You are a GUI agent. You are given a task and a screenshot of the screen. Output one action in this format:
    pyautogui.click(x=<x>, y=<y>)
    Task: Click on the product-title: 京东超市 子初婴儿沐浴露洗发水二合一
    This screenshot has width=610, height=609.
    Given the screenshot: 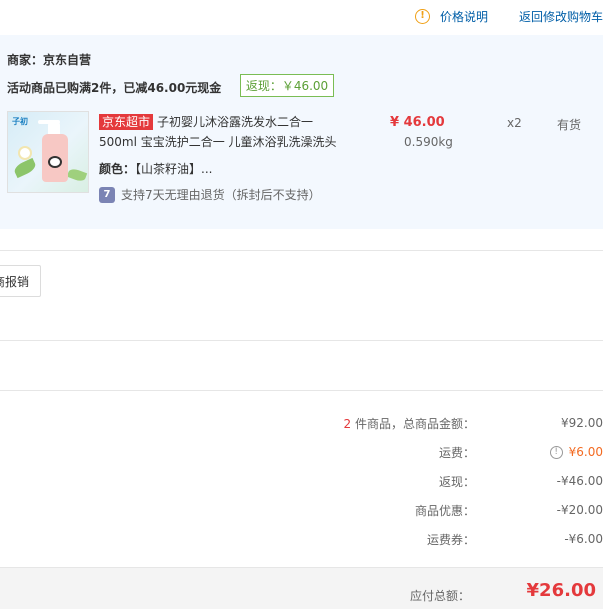 What is the action you would take?
    pyautogui.click(x=236, y=122)
    